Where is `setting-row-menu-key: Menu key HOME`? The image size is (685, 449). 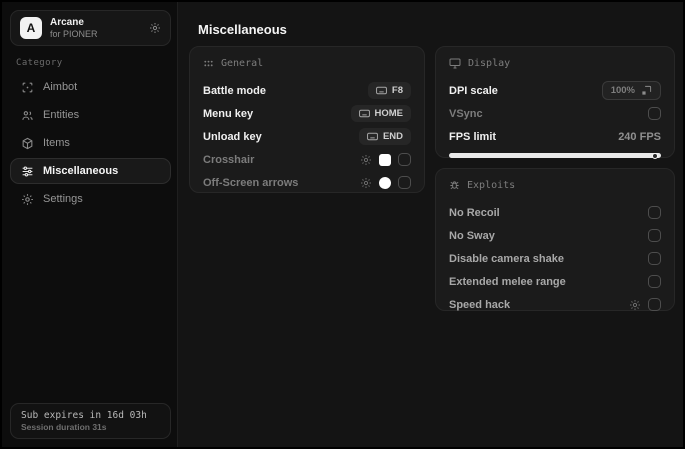 setting-row-menu-key: Menu key HOME is located at coordinates (307, 113).